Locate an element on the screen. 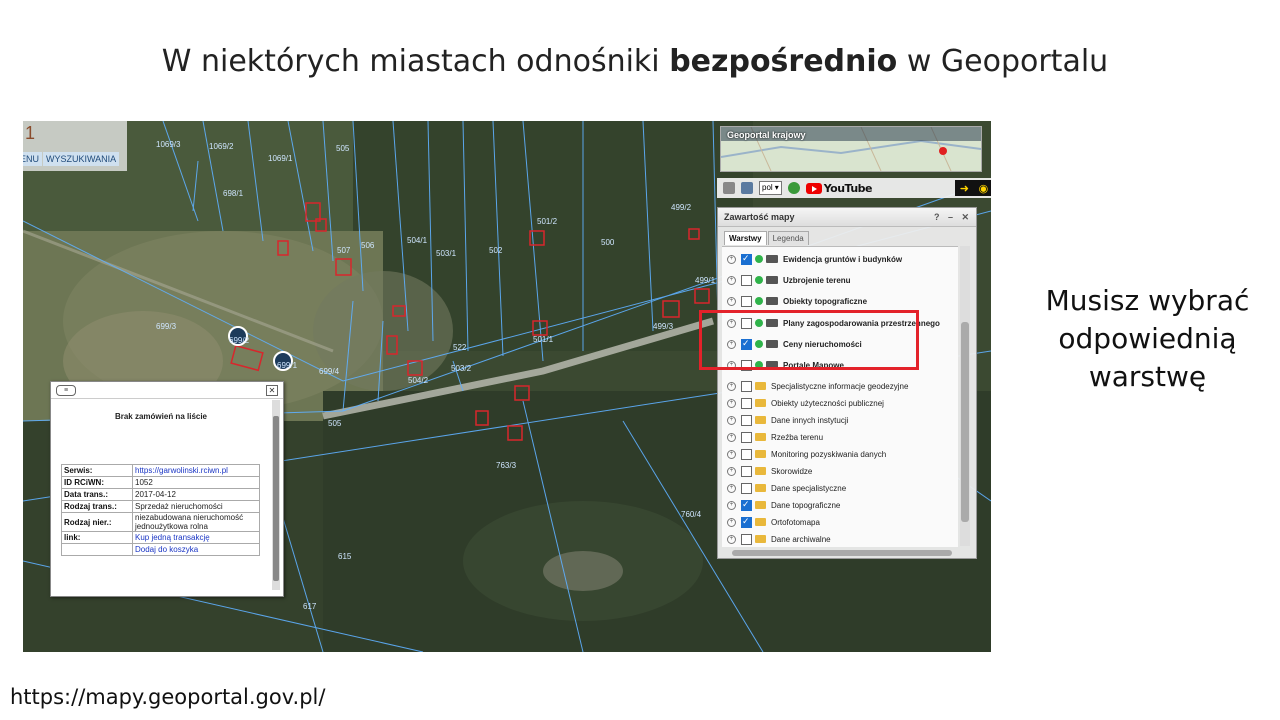 Image resolution: width=1280 pixels, height=720 pixels. table-row: link: Kup jedną transakcję is located at coordinates (160, 537).